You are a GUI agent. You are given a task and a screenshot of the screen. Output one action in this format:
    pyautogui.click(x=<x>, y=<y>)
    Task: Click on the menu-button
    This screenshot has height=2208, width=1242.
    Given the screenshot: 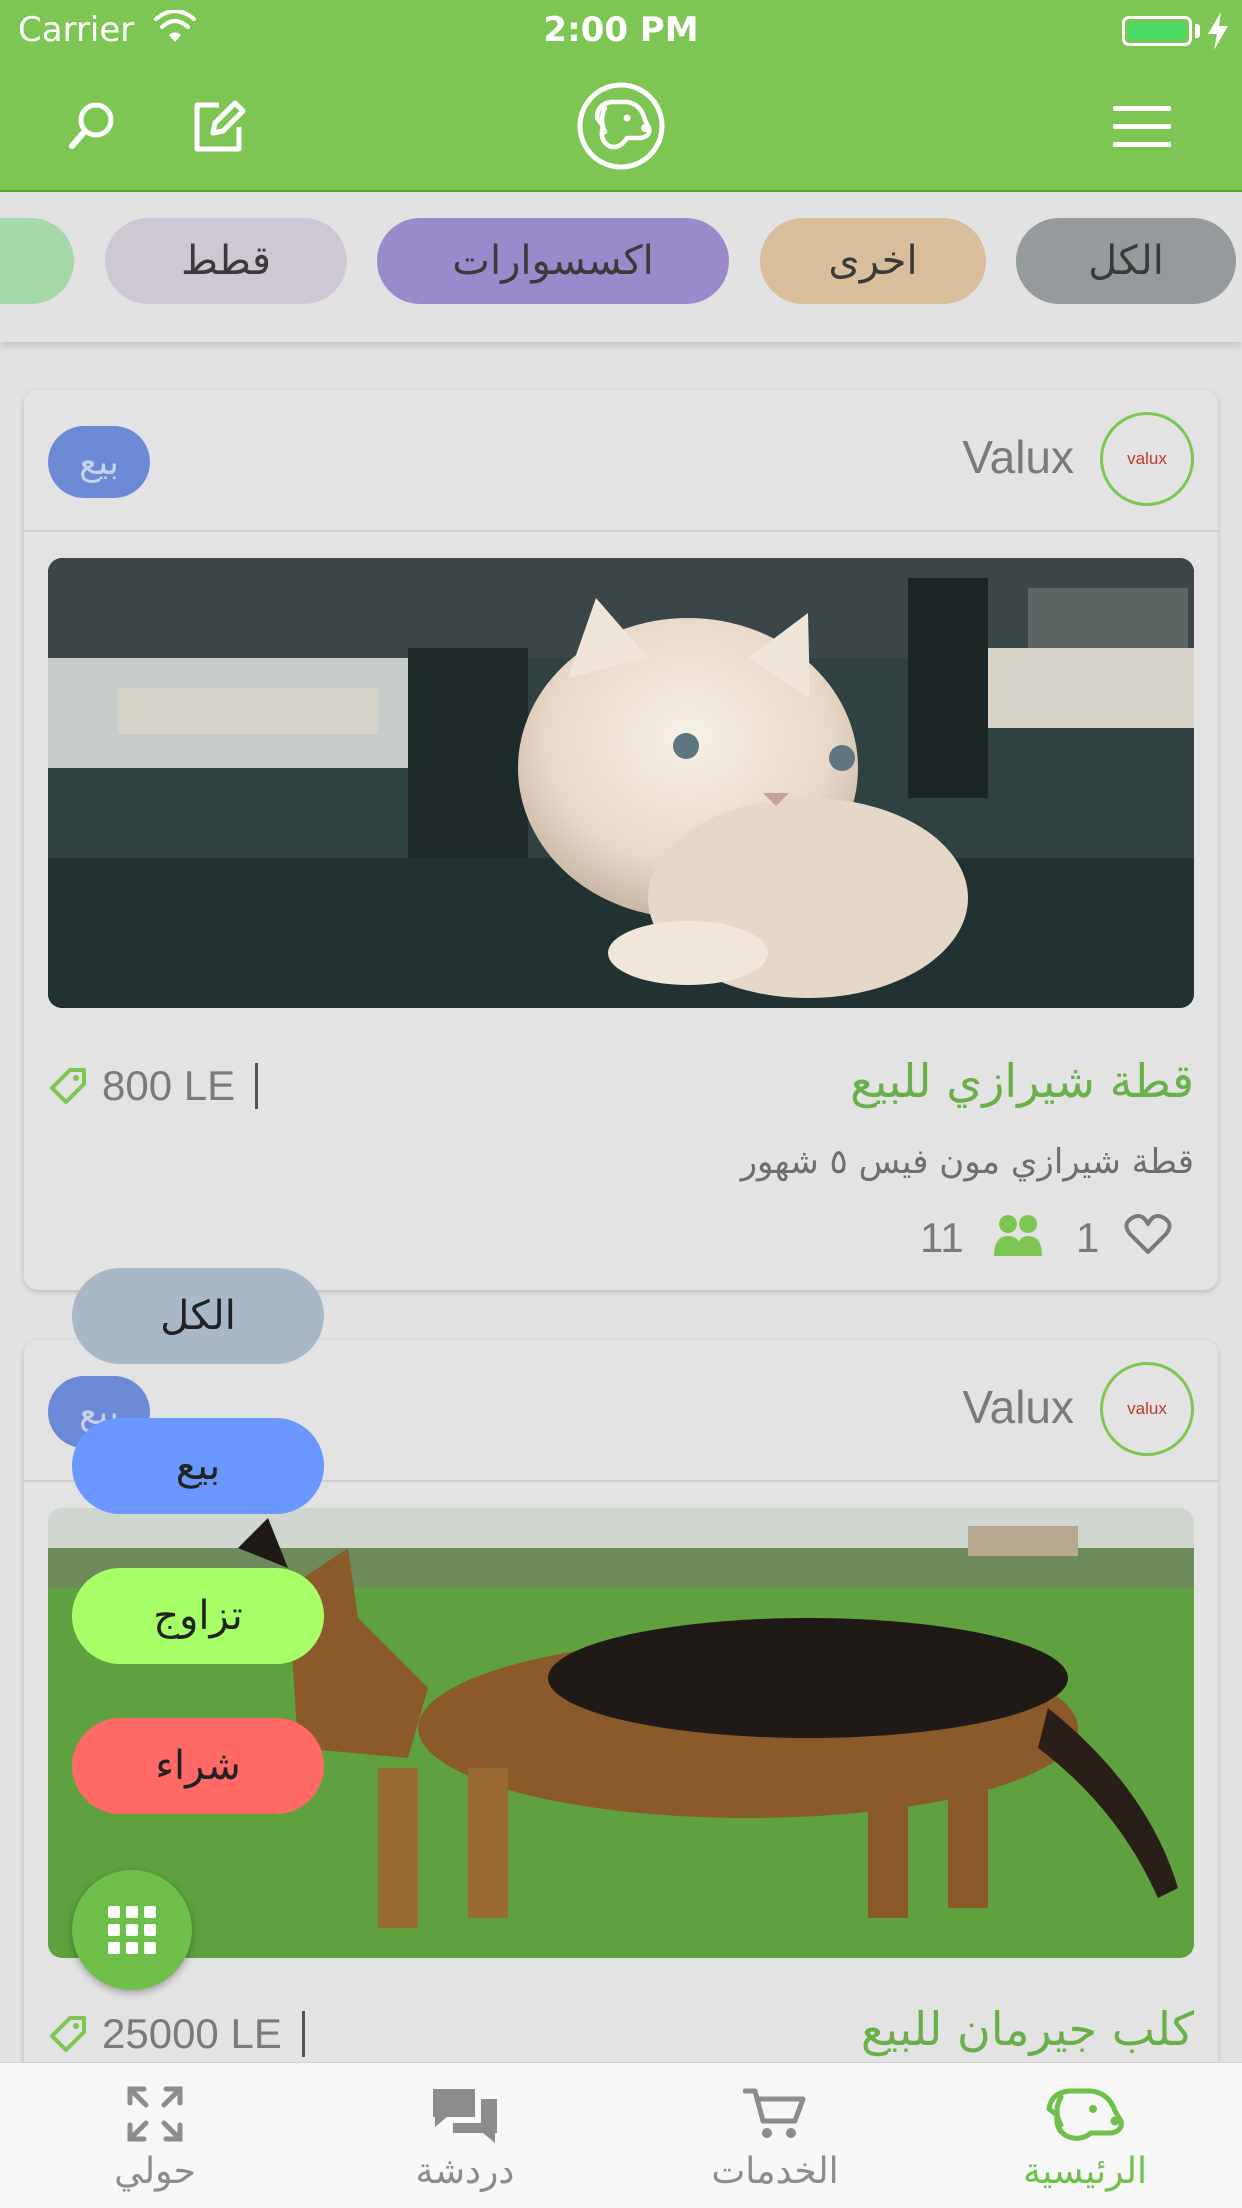 What is the action you would take?
    pyautogui.click(x=1142, y=126)
    